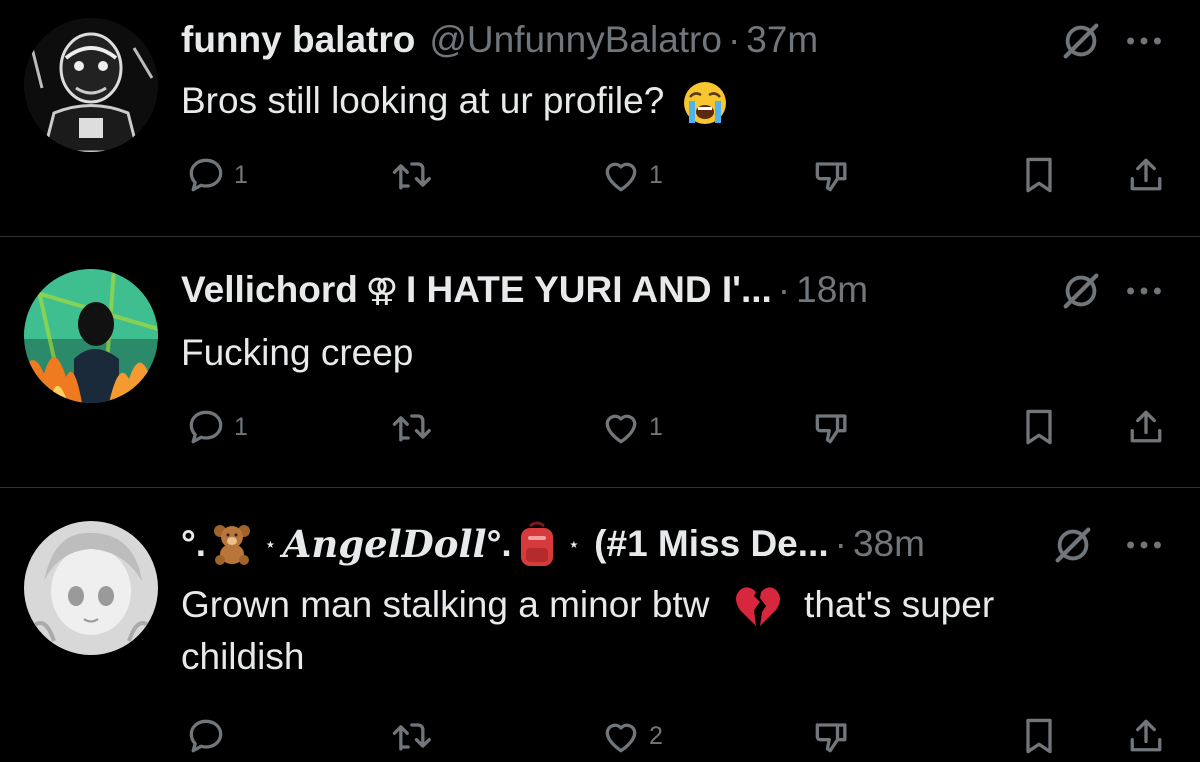 This screenshot has width=1200, height=762. What do you see at coordinates (782, 40) in the screenshot?
I see `timestamp: 37m` at bounding box center [782, 40].